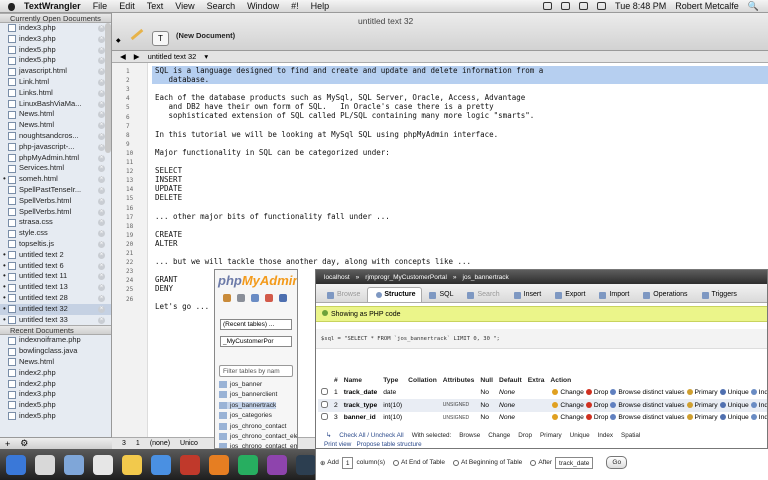  Describe the element at coordinates (55, 136) in the screenshot. I see `open-document-item: noughtsandcros... ×` at that location.